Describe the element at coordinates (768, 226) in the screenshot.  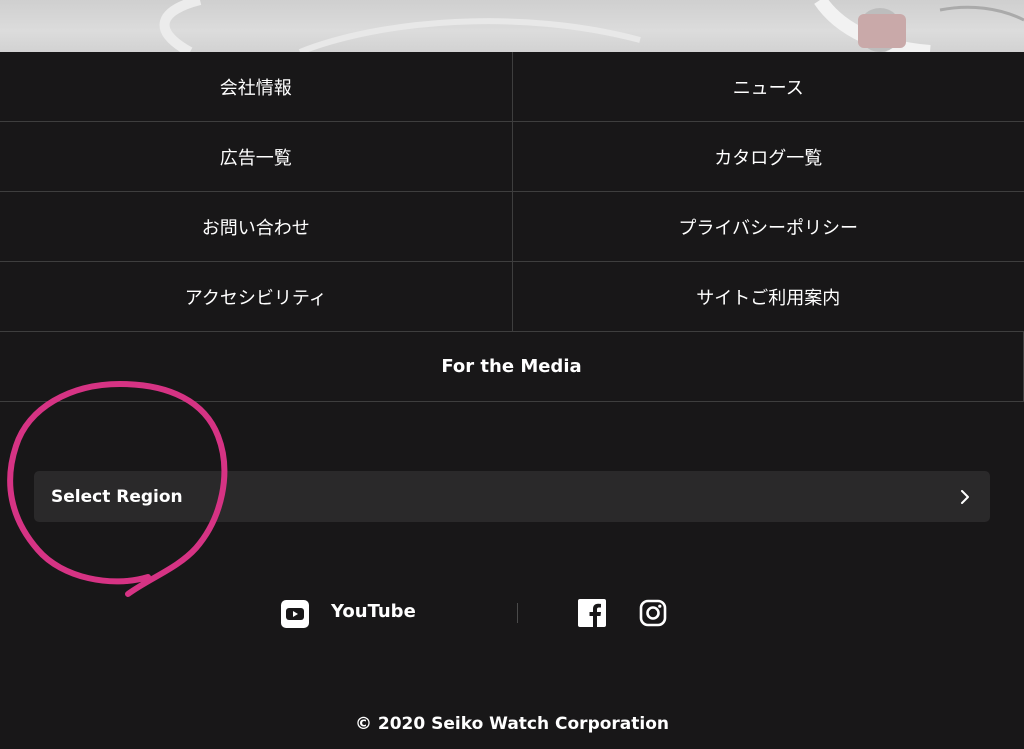
I see `link-privacy-policy: プライバシーポリシー` at that location.